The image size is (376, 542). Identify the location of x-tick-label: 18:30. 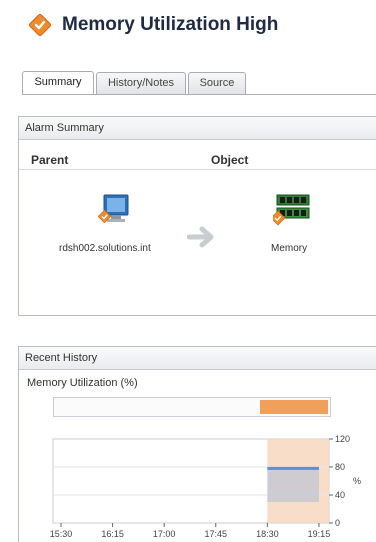
(267, 534).